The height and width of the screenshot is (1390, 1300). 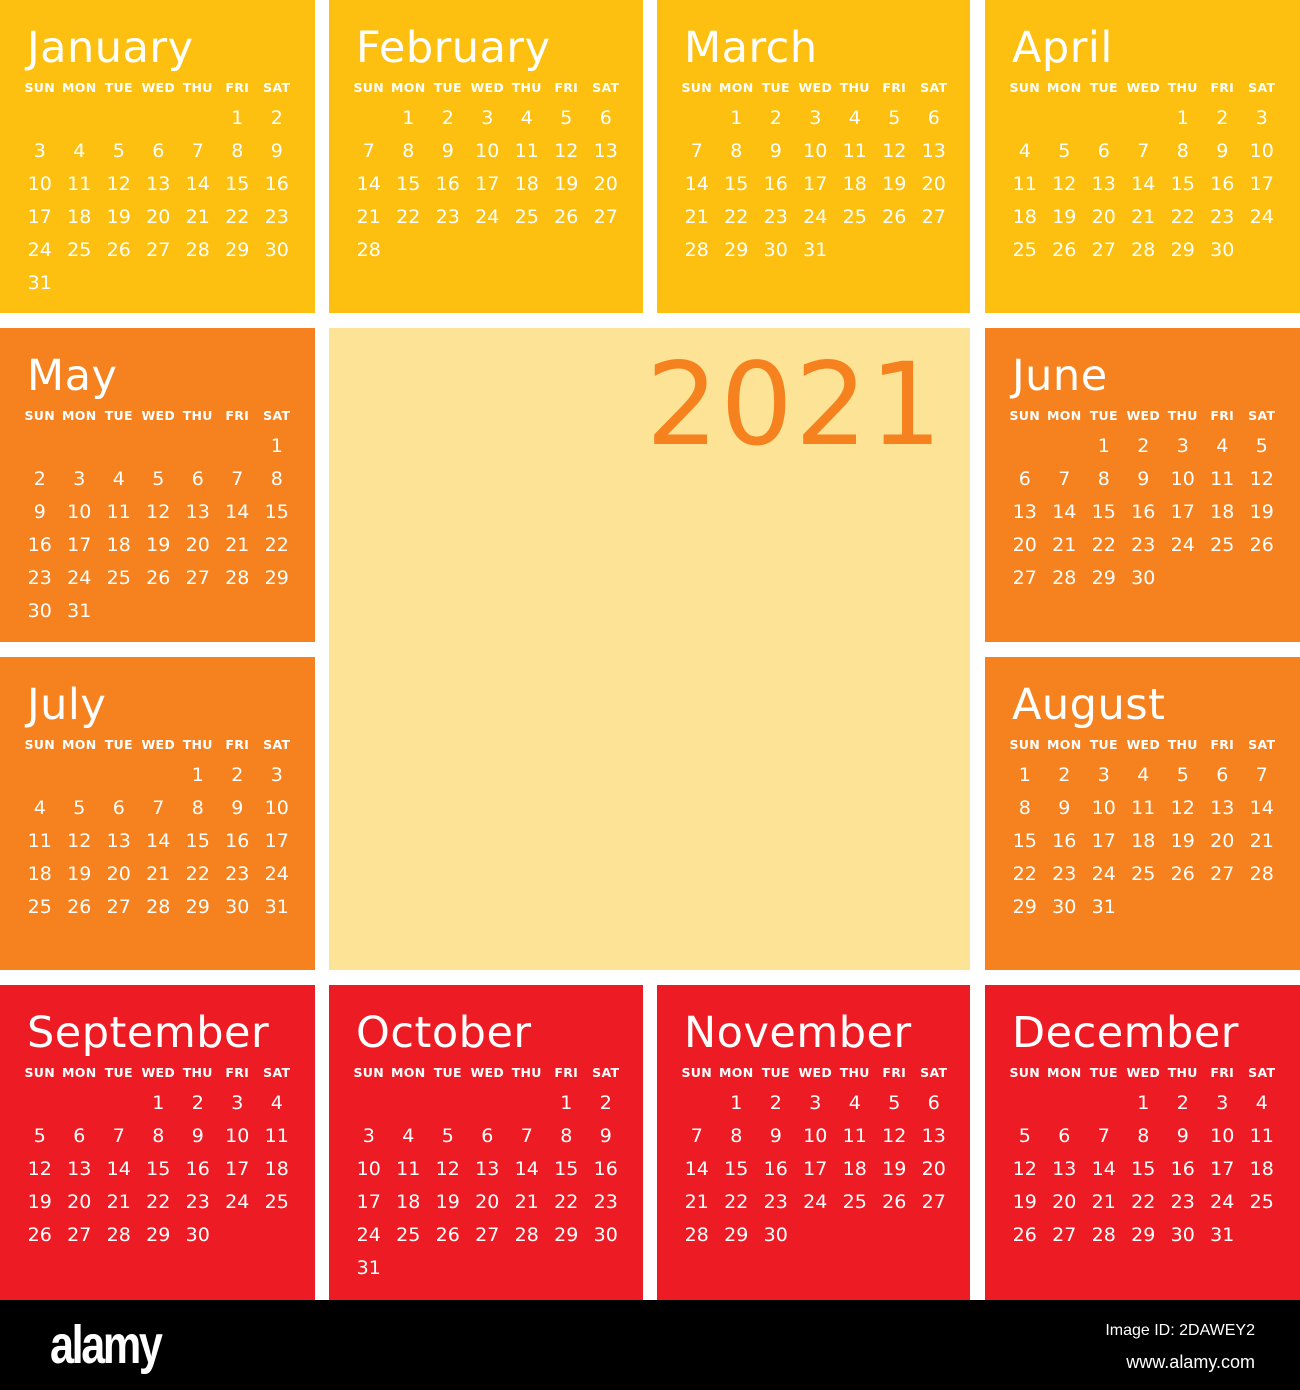 What do you see at coordinates (854, 87) in the screenshot?
I see `weekday-label: THU` at bounding box center [854, 87].